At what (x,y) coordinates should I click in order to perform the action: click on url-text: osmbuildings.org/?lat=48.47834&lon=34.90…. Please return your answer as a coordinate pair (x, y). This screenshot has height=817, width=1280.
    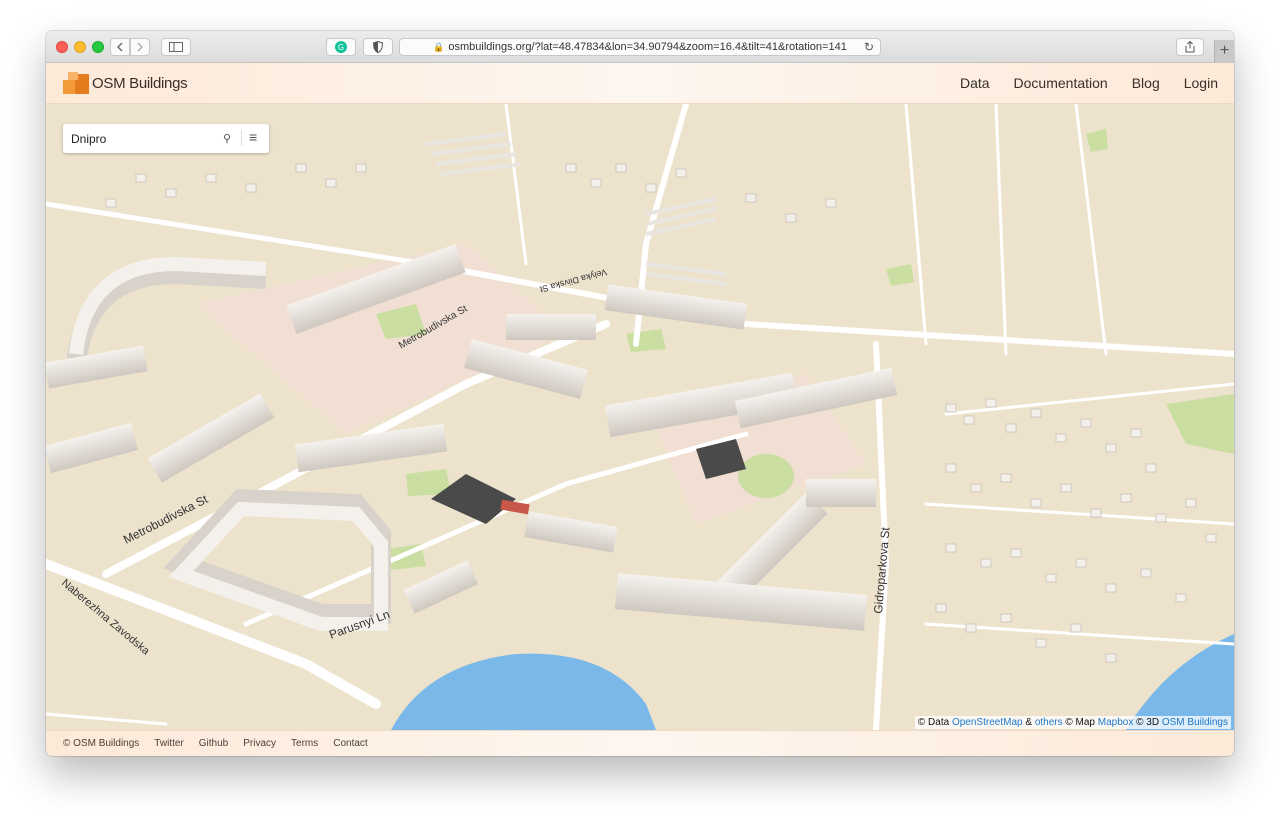
    Looking at the image, I should click on (647, 47).